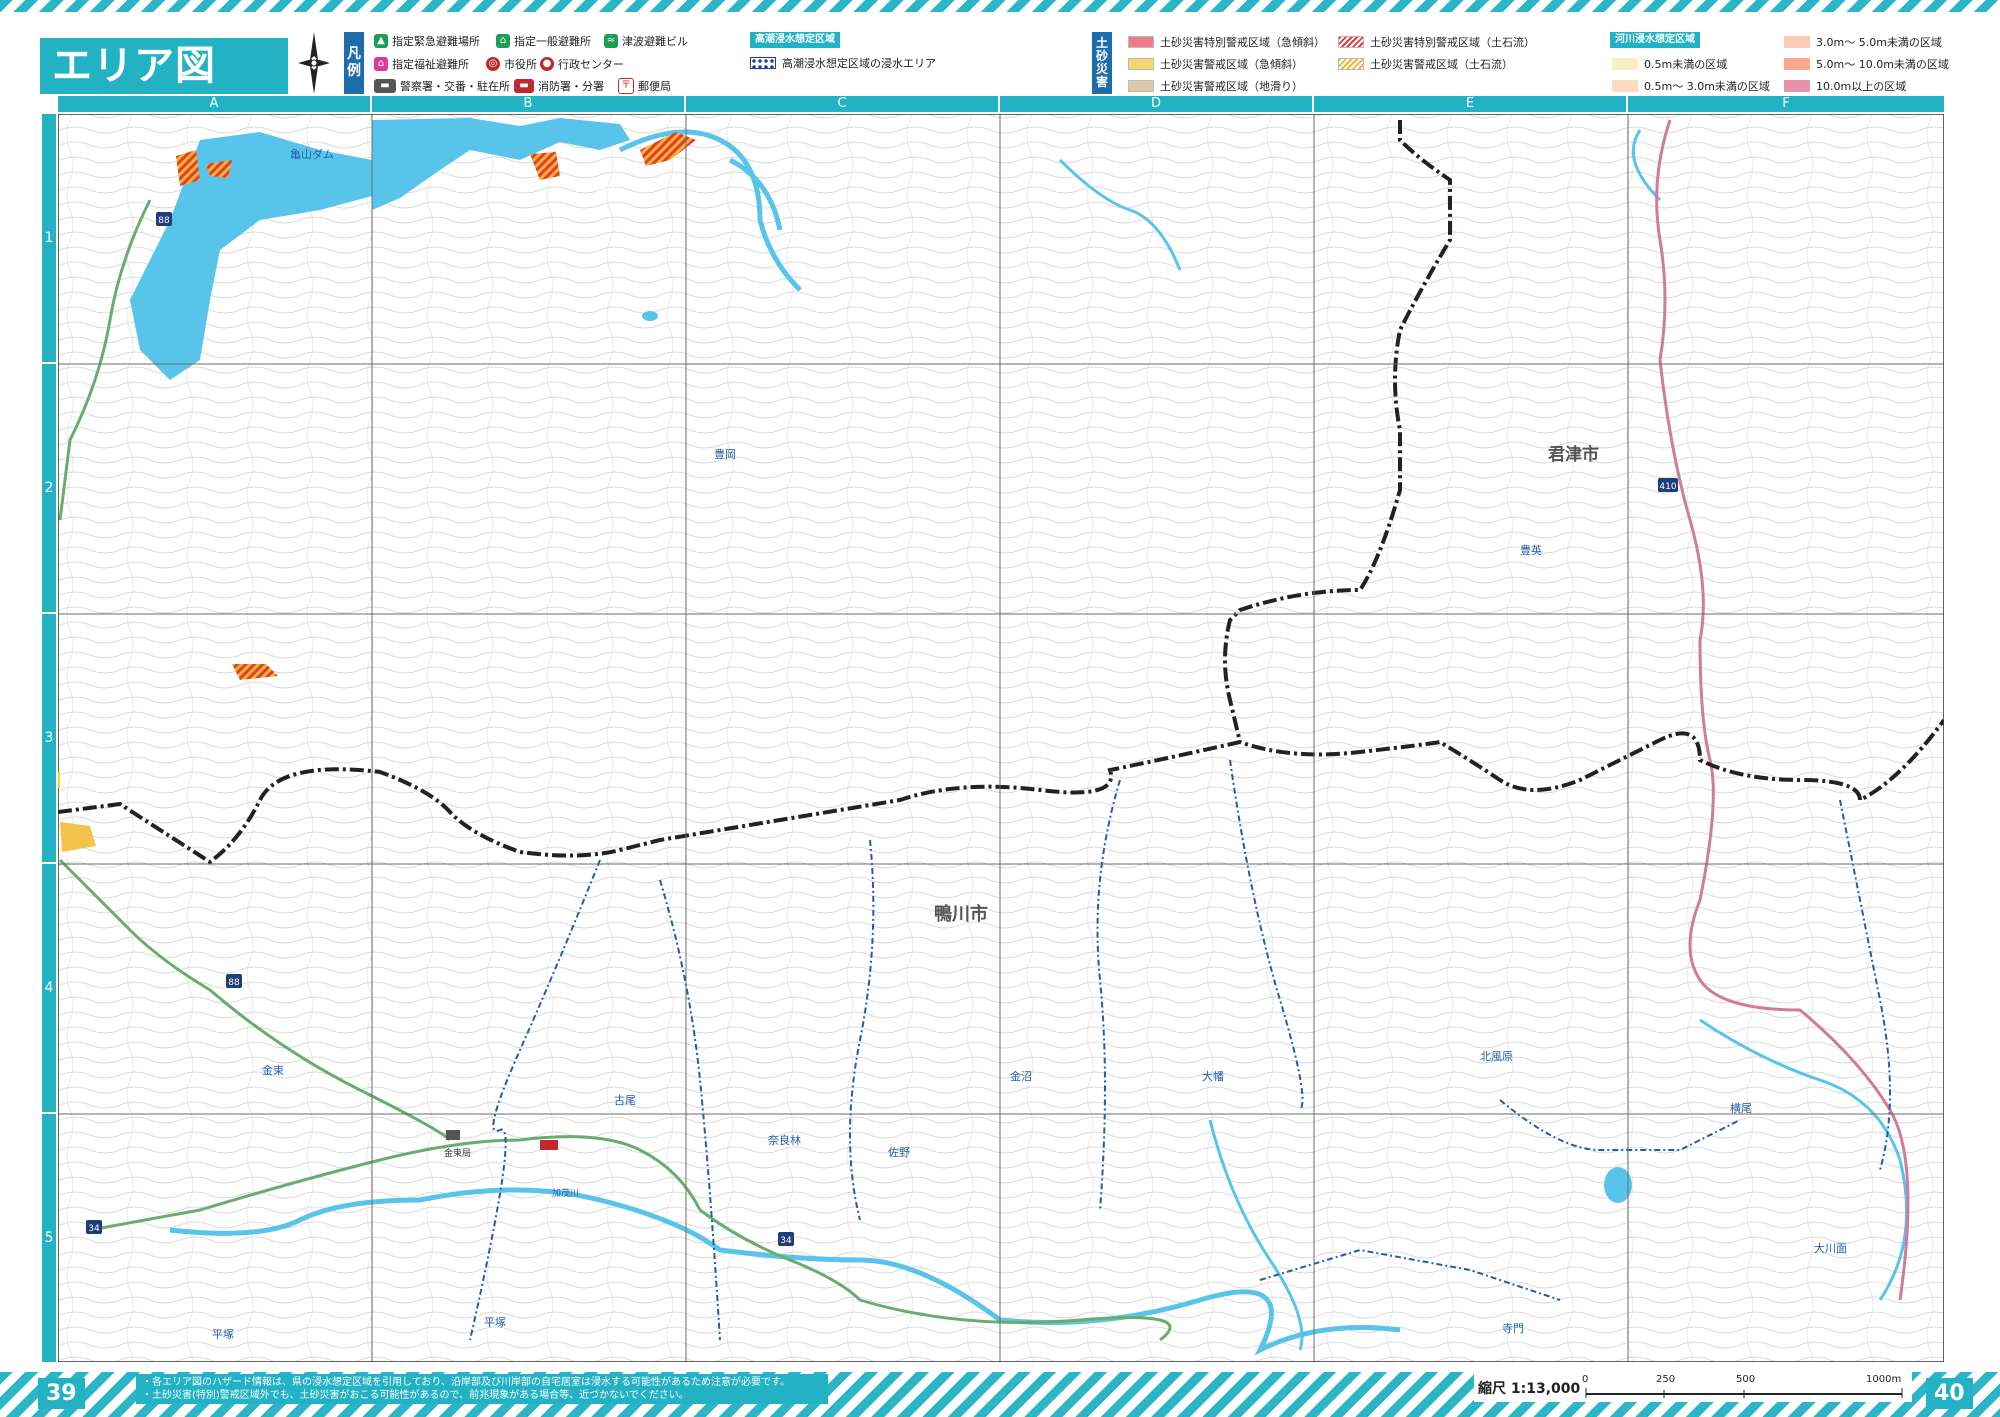  Describe the element at coordinates (626, 86) in the screenshot. I see `post-office-icon: 〒` at that location.